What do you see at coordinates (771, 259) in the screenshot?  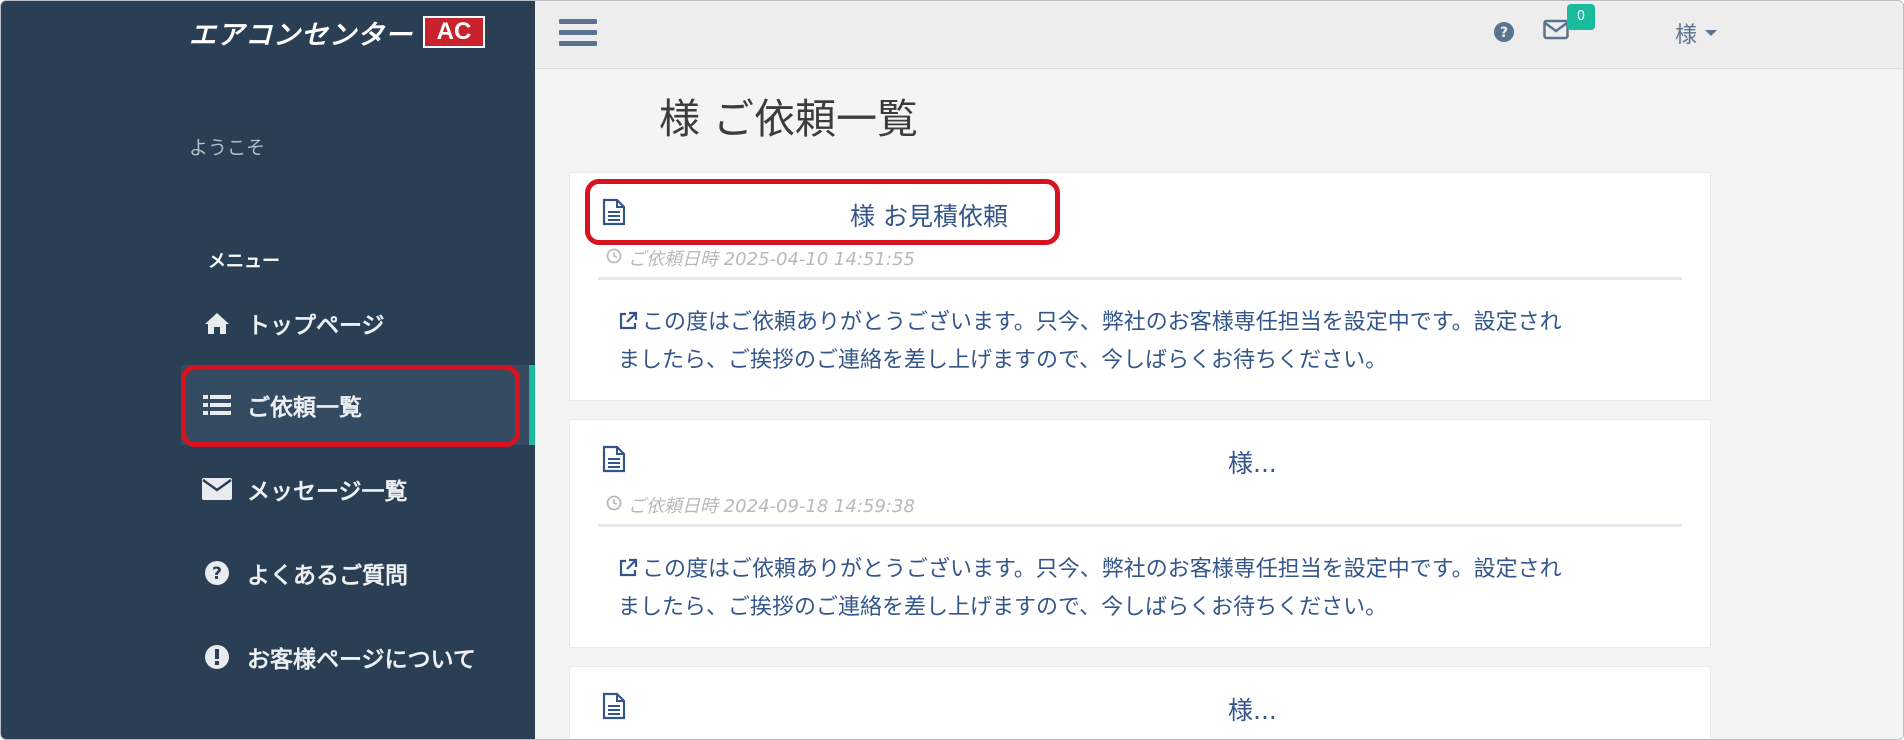 I see `request-date-text: ご依頼日時 2025-04-10 14:51:55` at bounding box center [771, 259].